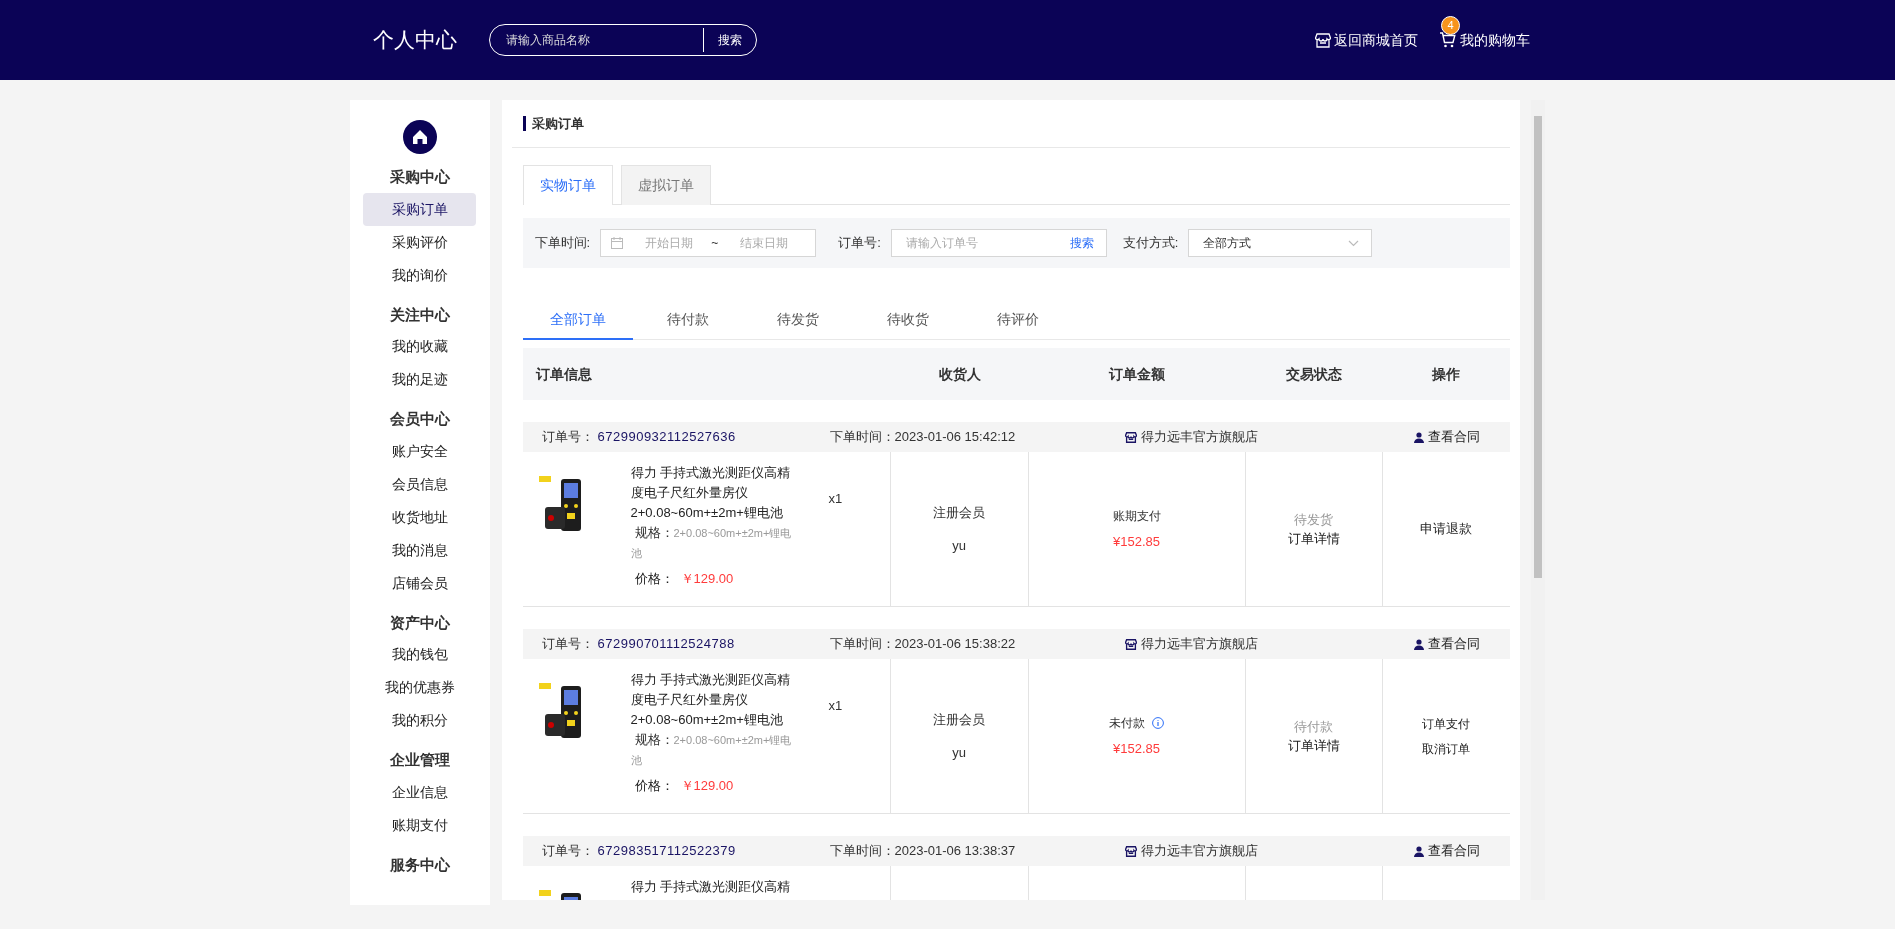 The width and height of the screenshot is (1895, 929). I want to click on column-header: 订单信息, so click(563, 373).